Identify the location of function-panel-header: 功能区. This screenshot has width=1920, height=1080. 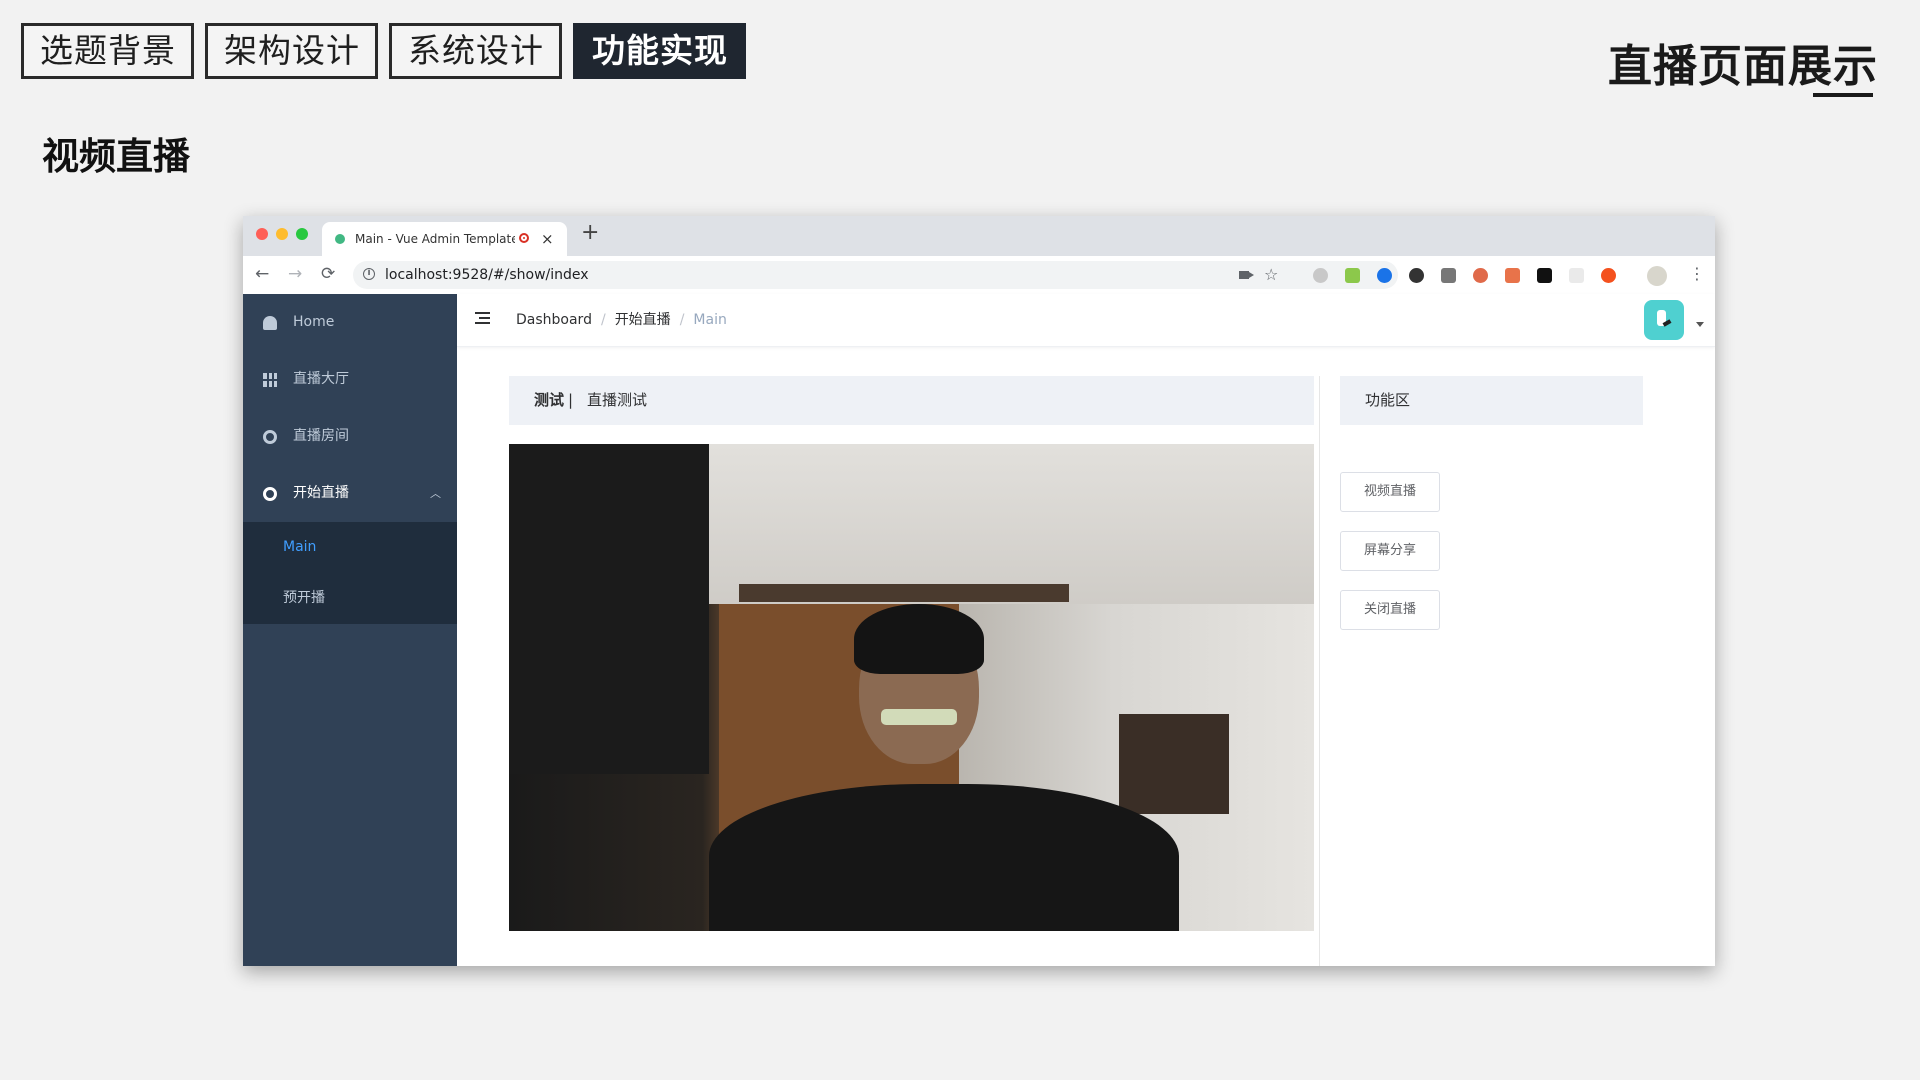
(1491, 400).